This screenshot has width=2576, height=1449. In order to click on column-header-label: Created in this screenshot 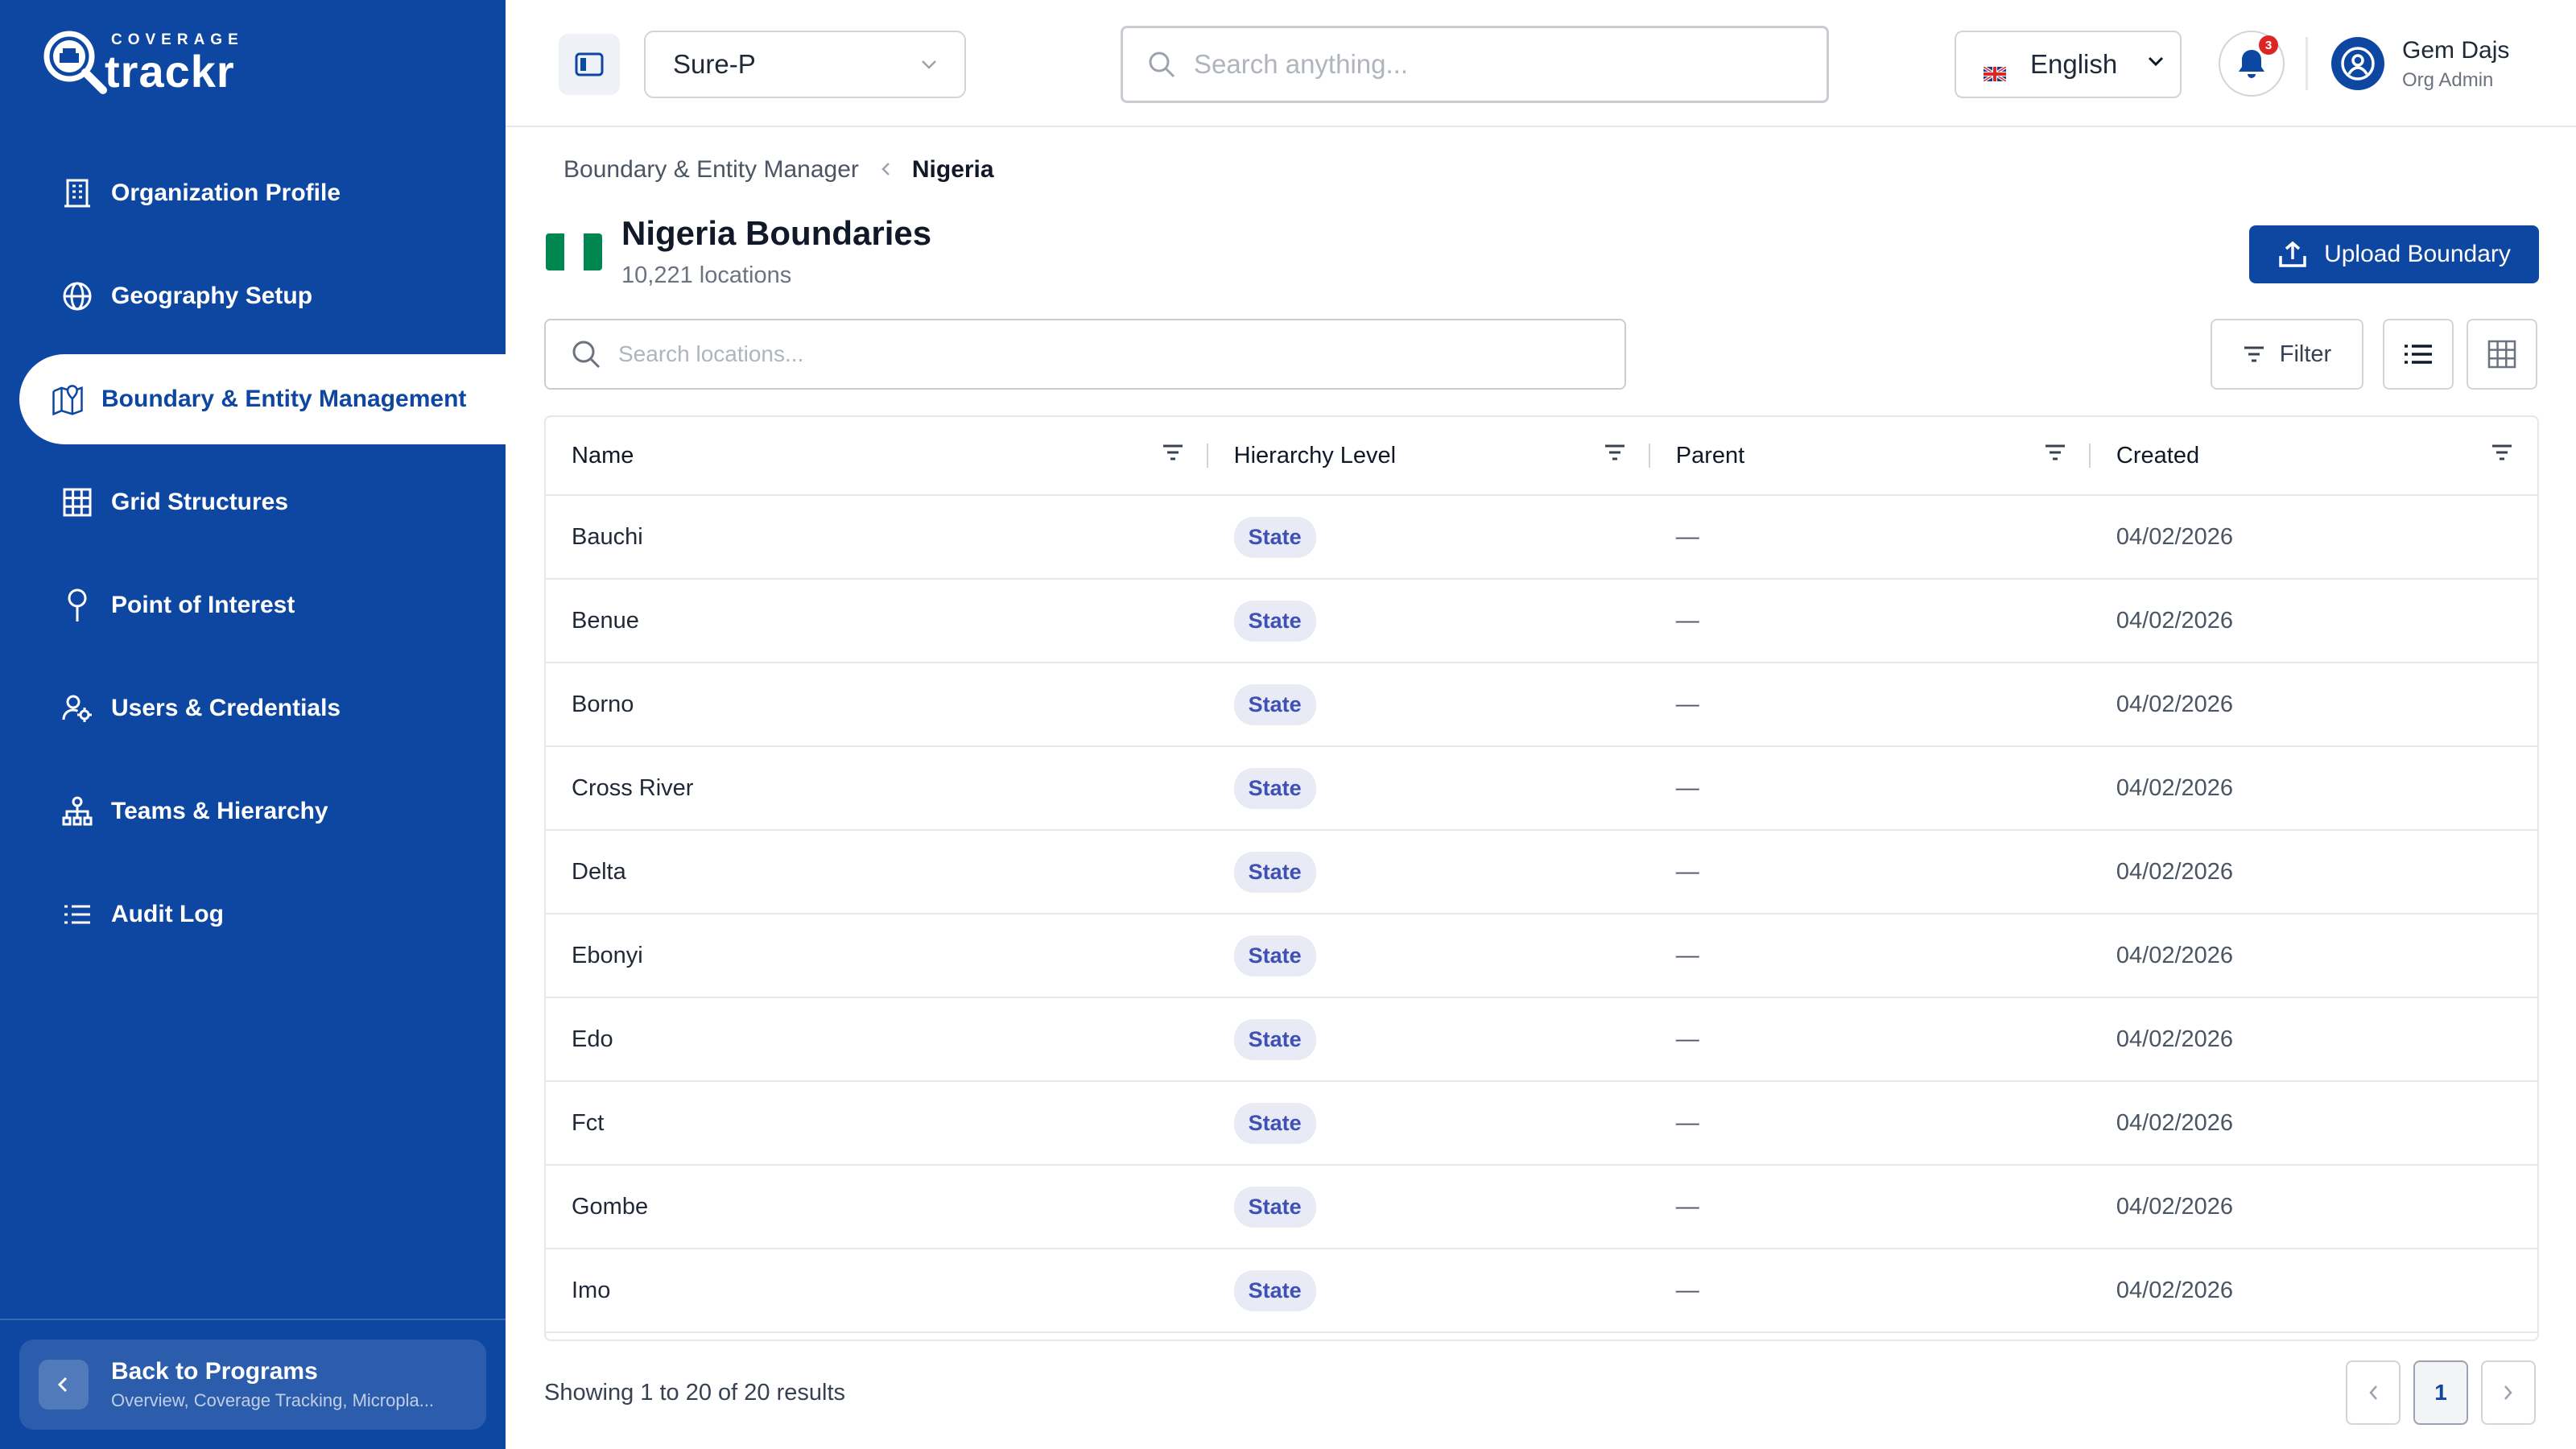, I will do `click(2158, 455)`.